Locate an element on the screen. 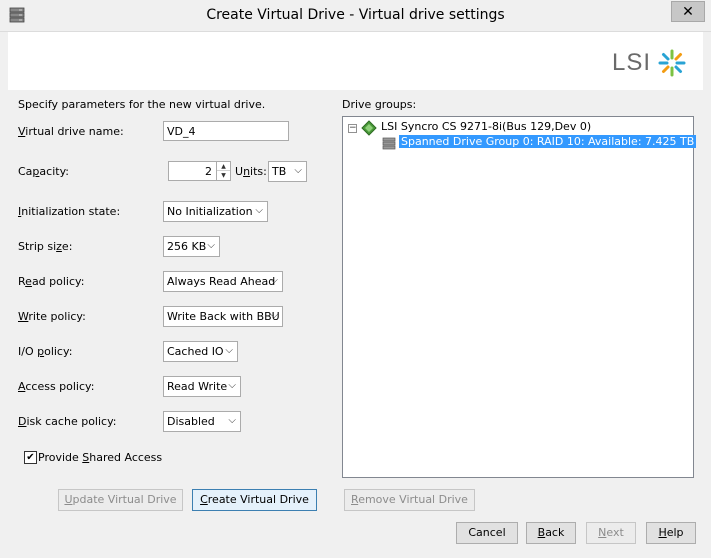 The width and height of the screenshot is (711, 558). access-policy-select: Read Write ⌵ is located at coordinates (202, 386).